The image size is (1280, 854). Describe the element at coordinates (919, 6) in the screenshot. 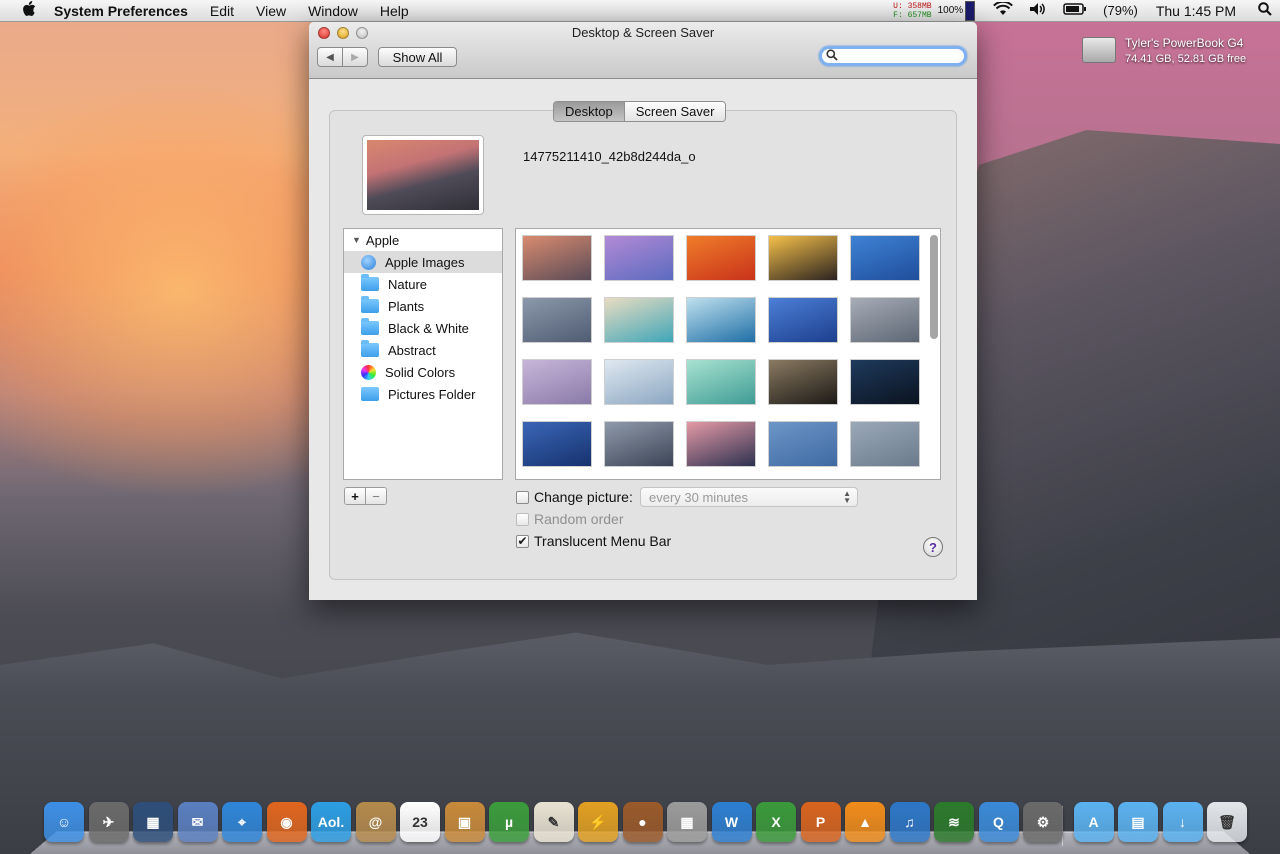

I see `mem-used-value: 358MB` at that location.